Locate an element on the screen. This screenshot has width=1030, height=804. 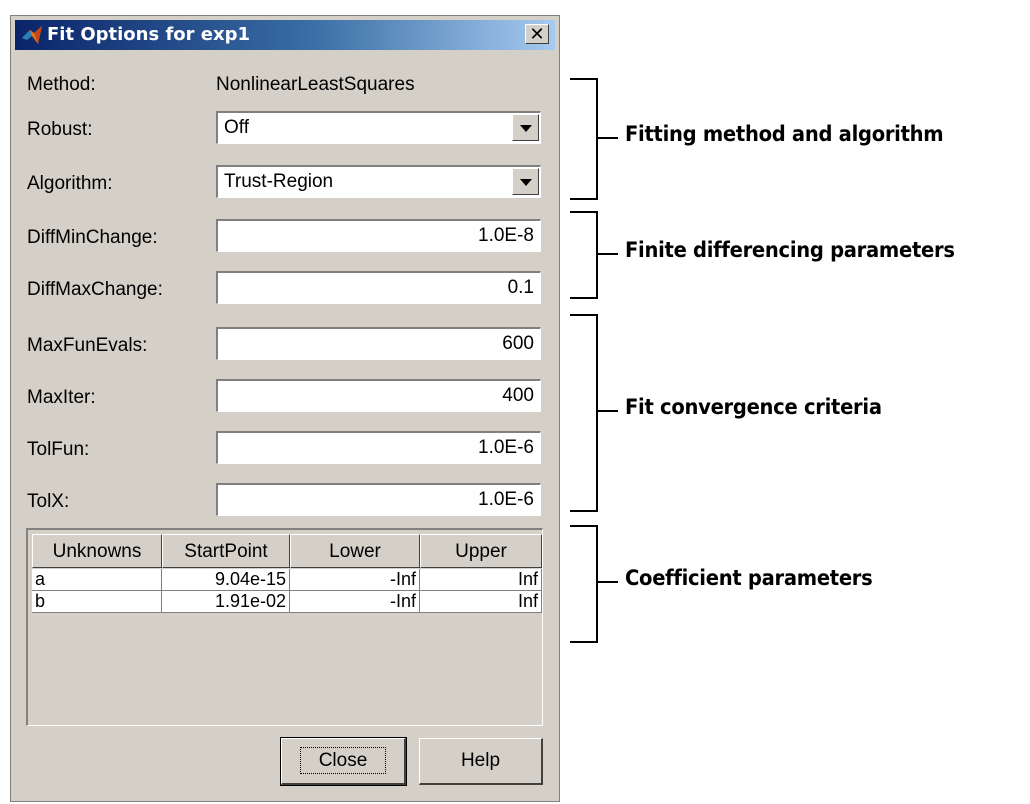
tolx-field: 1.0E-6 is located at coordinates (378, 499).